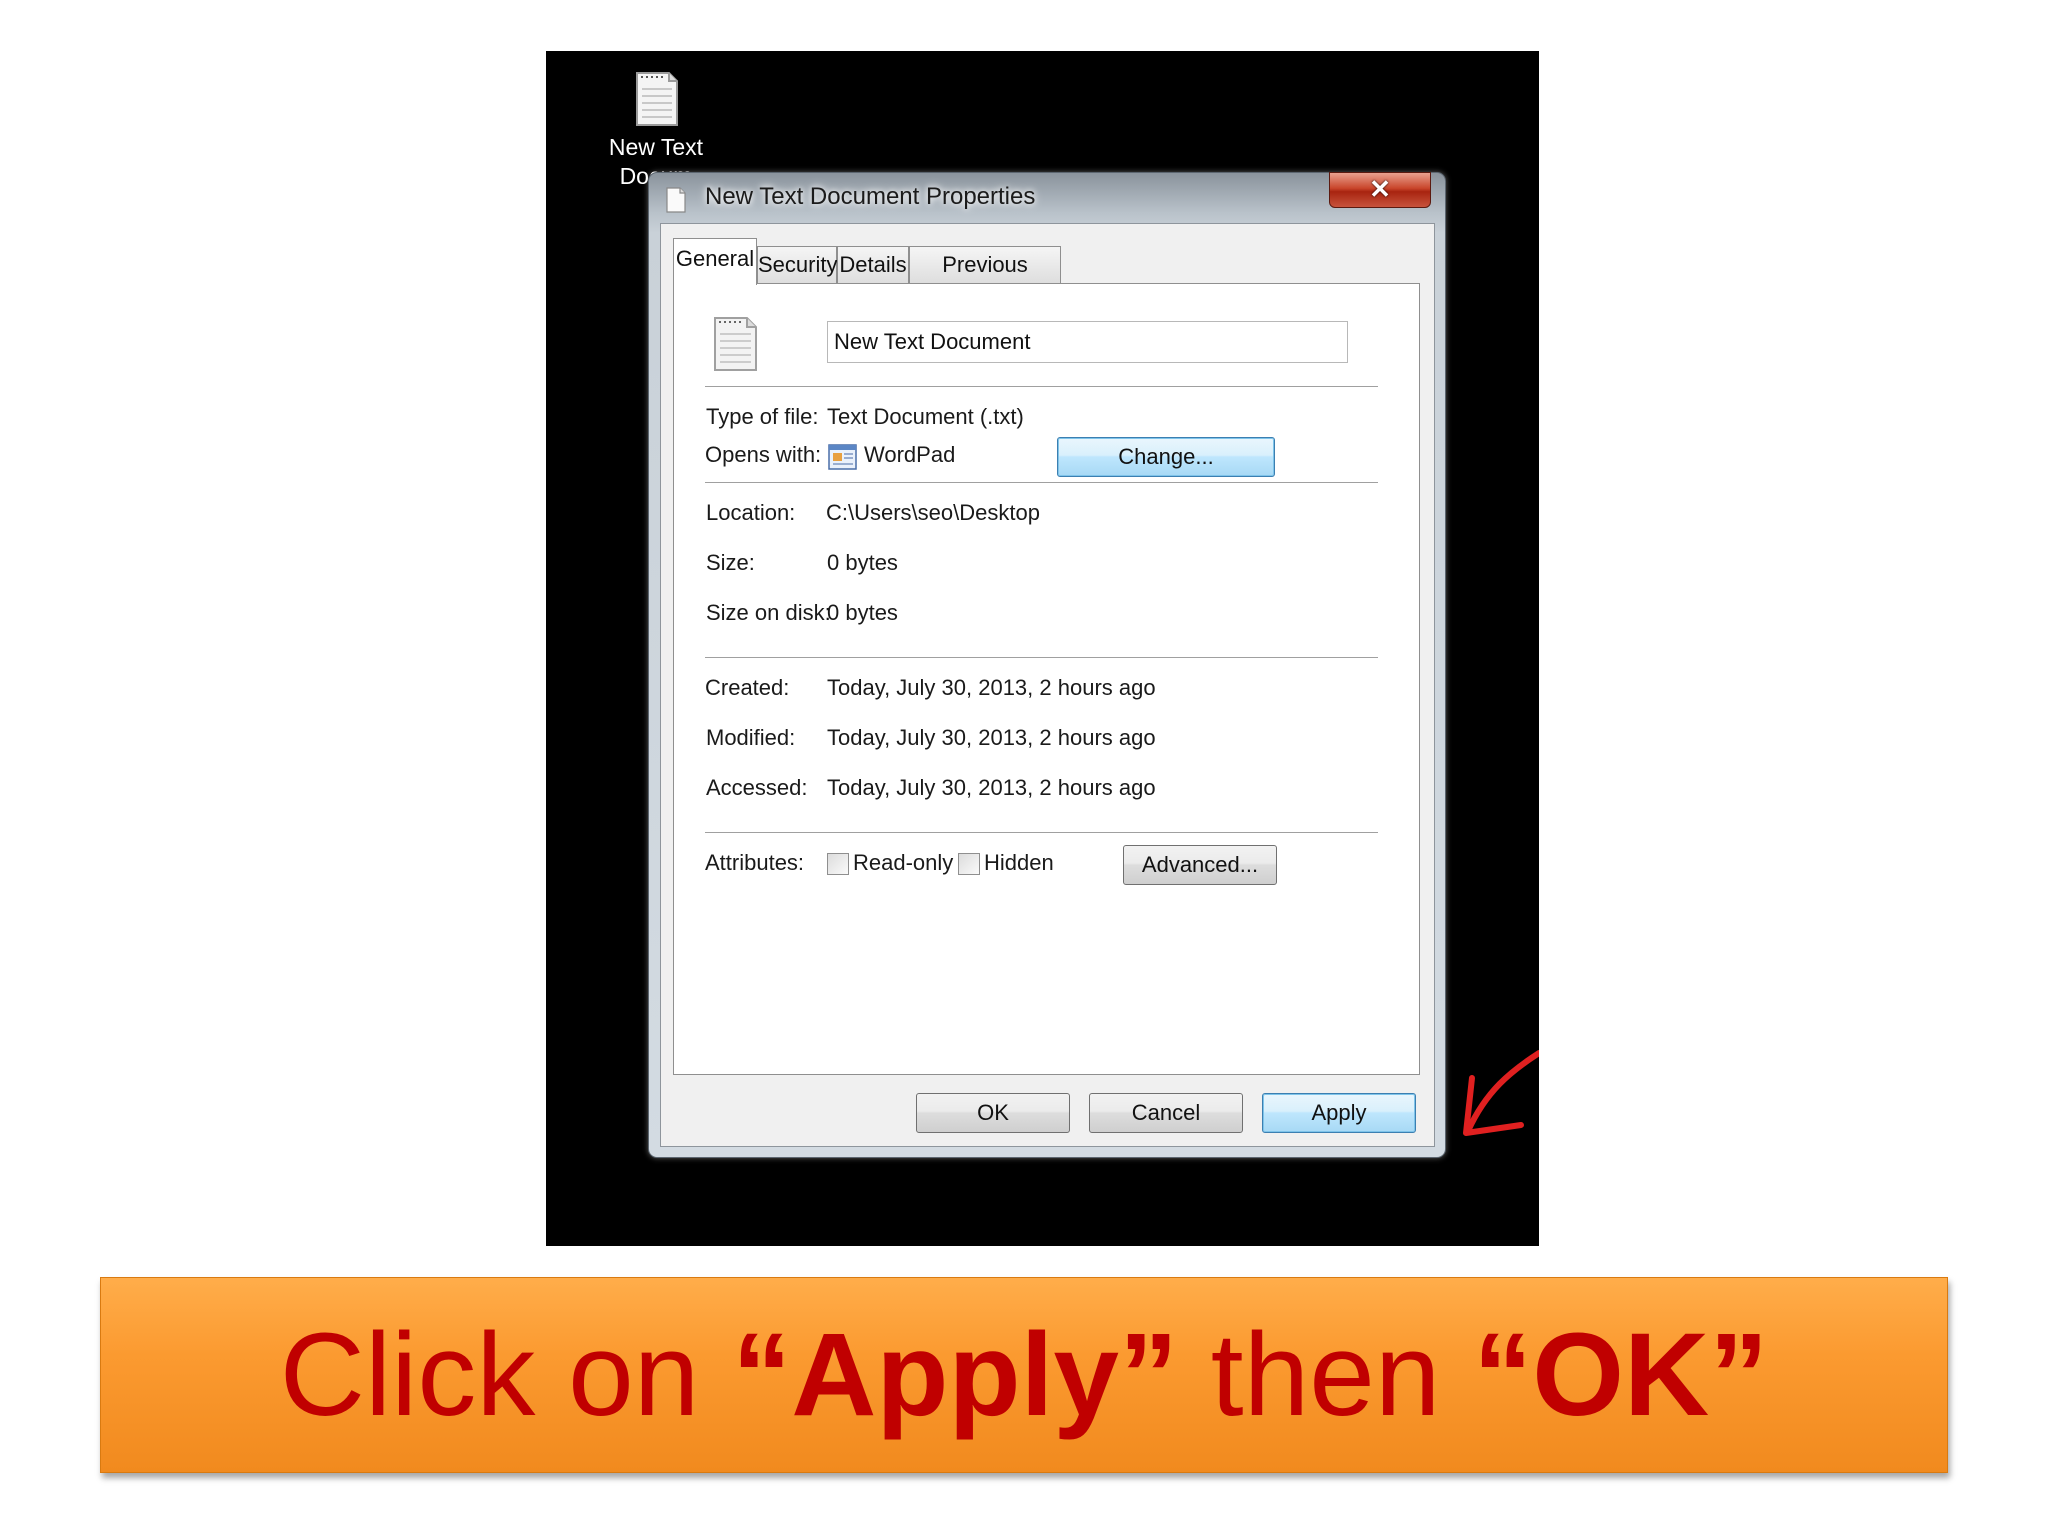 The width and height of the screenshot is (2048, 1536). I want to click on instruction-apply: “Apply”, so click(955, 1375).